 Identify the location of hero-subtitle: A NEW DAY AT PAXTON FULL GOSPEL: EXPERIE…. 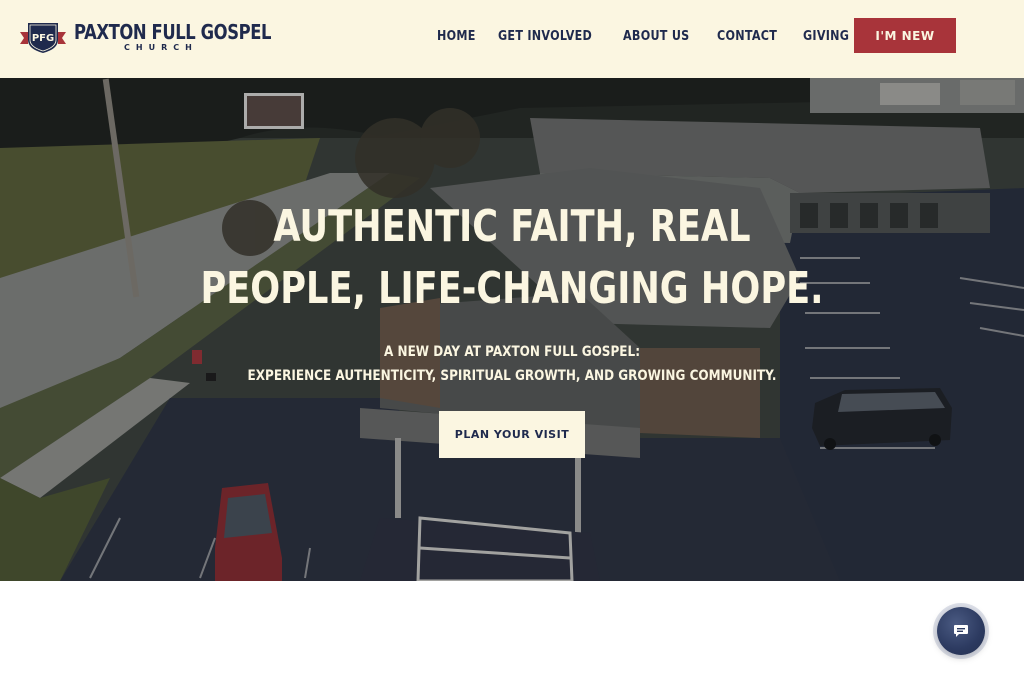
(512, 364).